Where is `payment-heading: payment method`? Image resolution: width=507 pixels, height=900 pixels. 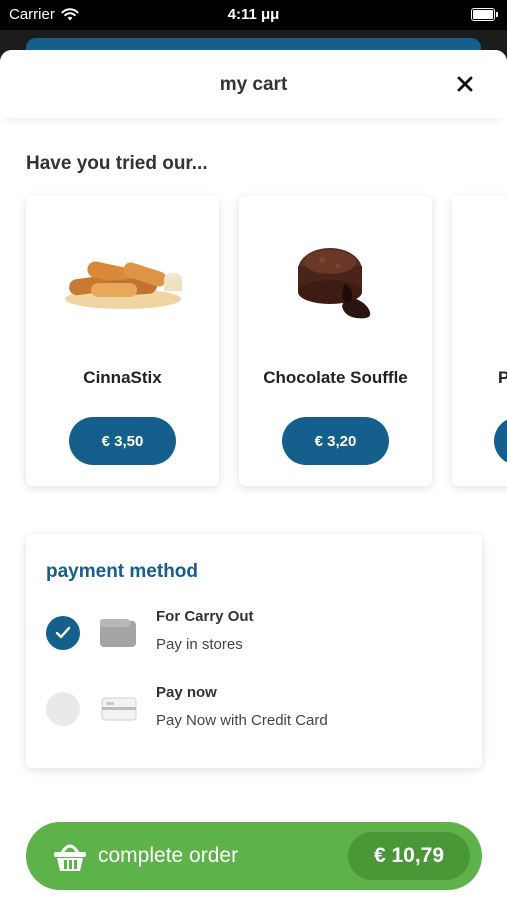
payment-heading: payment method is located at coordinates (122, 571).